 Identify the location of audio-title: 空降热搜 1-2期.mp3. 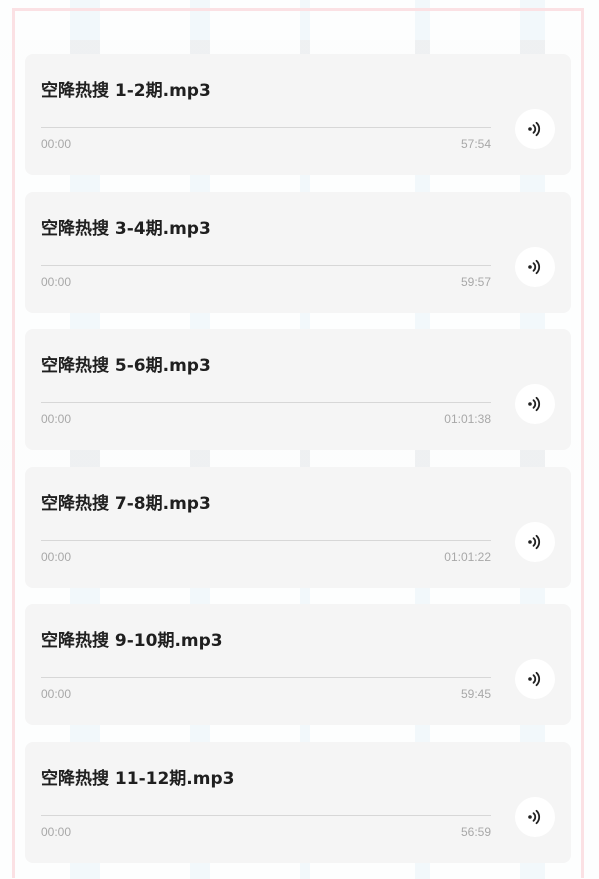
(126, 91).